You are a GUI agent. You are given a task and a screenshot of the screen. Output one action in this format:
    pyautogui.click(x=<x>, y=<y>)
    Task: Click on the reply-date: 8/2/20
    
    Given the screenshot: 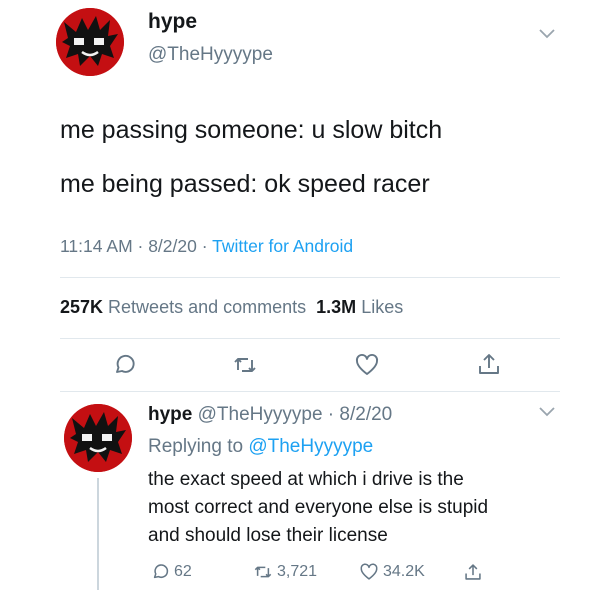 What is the action you would take?
    pyautogui.click(x=365, y=414)
    